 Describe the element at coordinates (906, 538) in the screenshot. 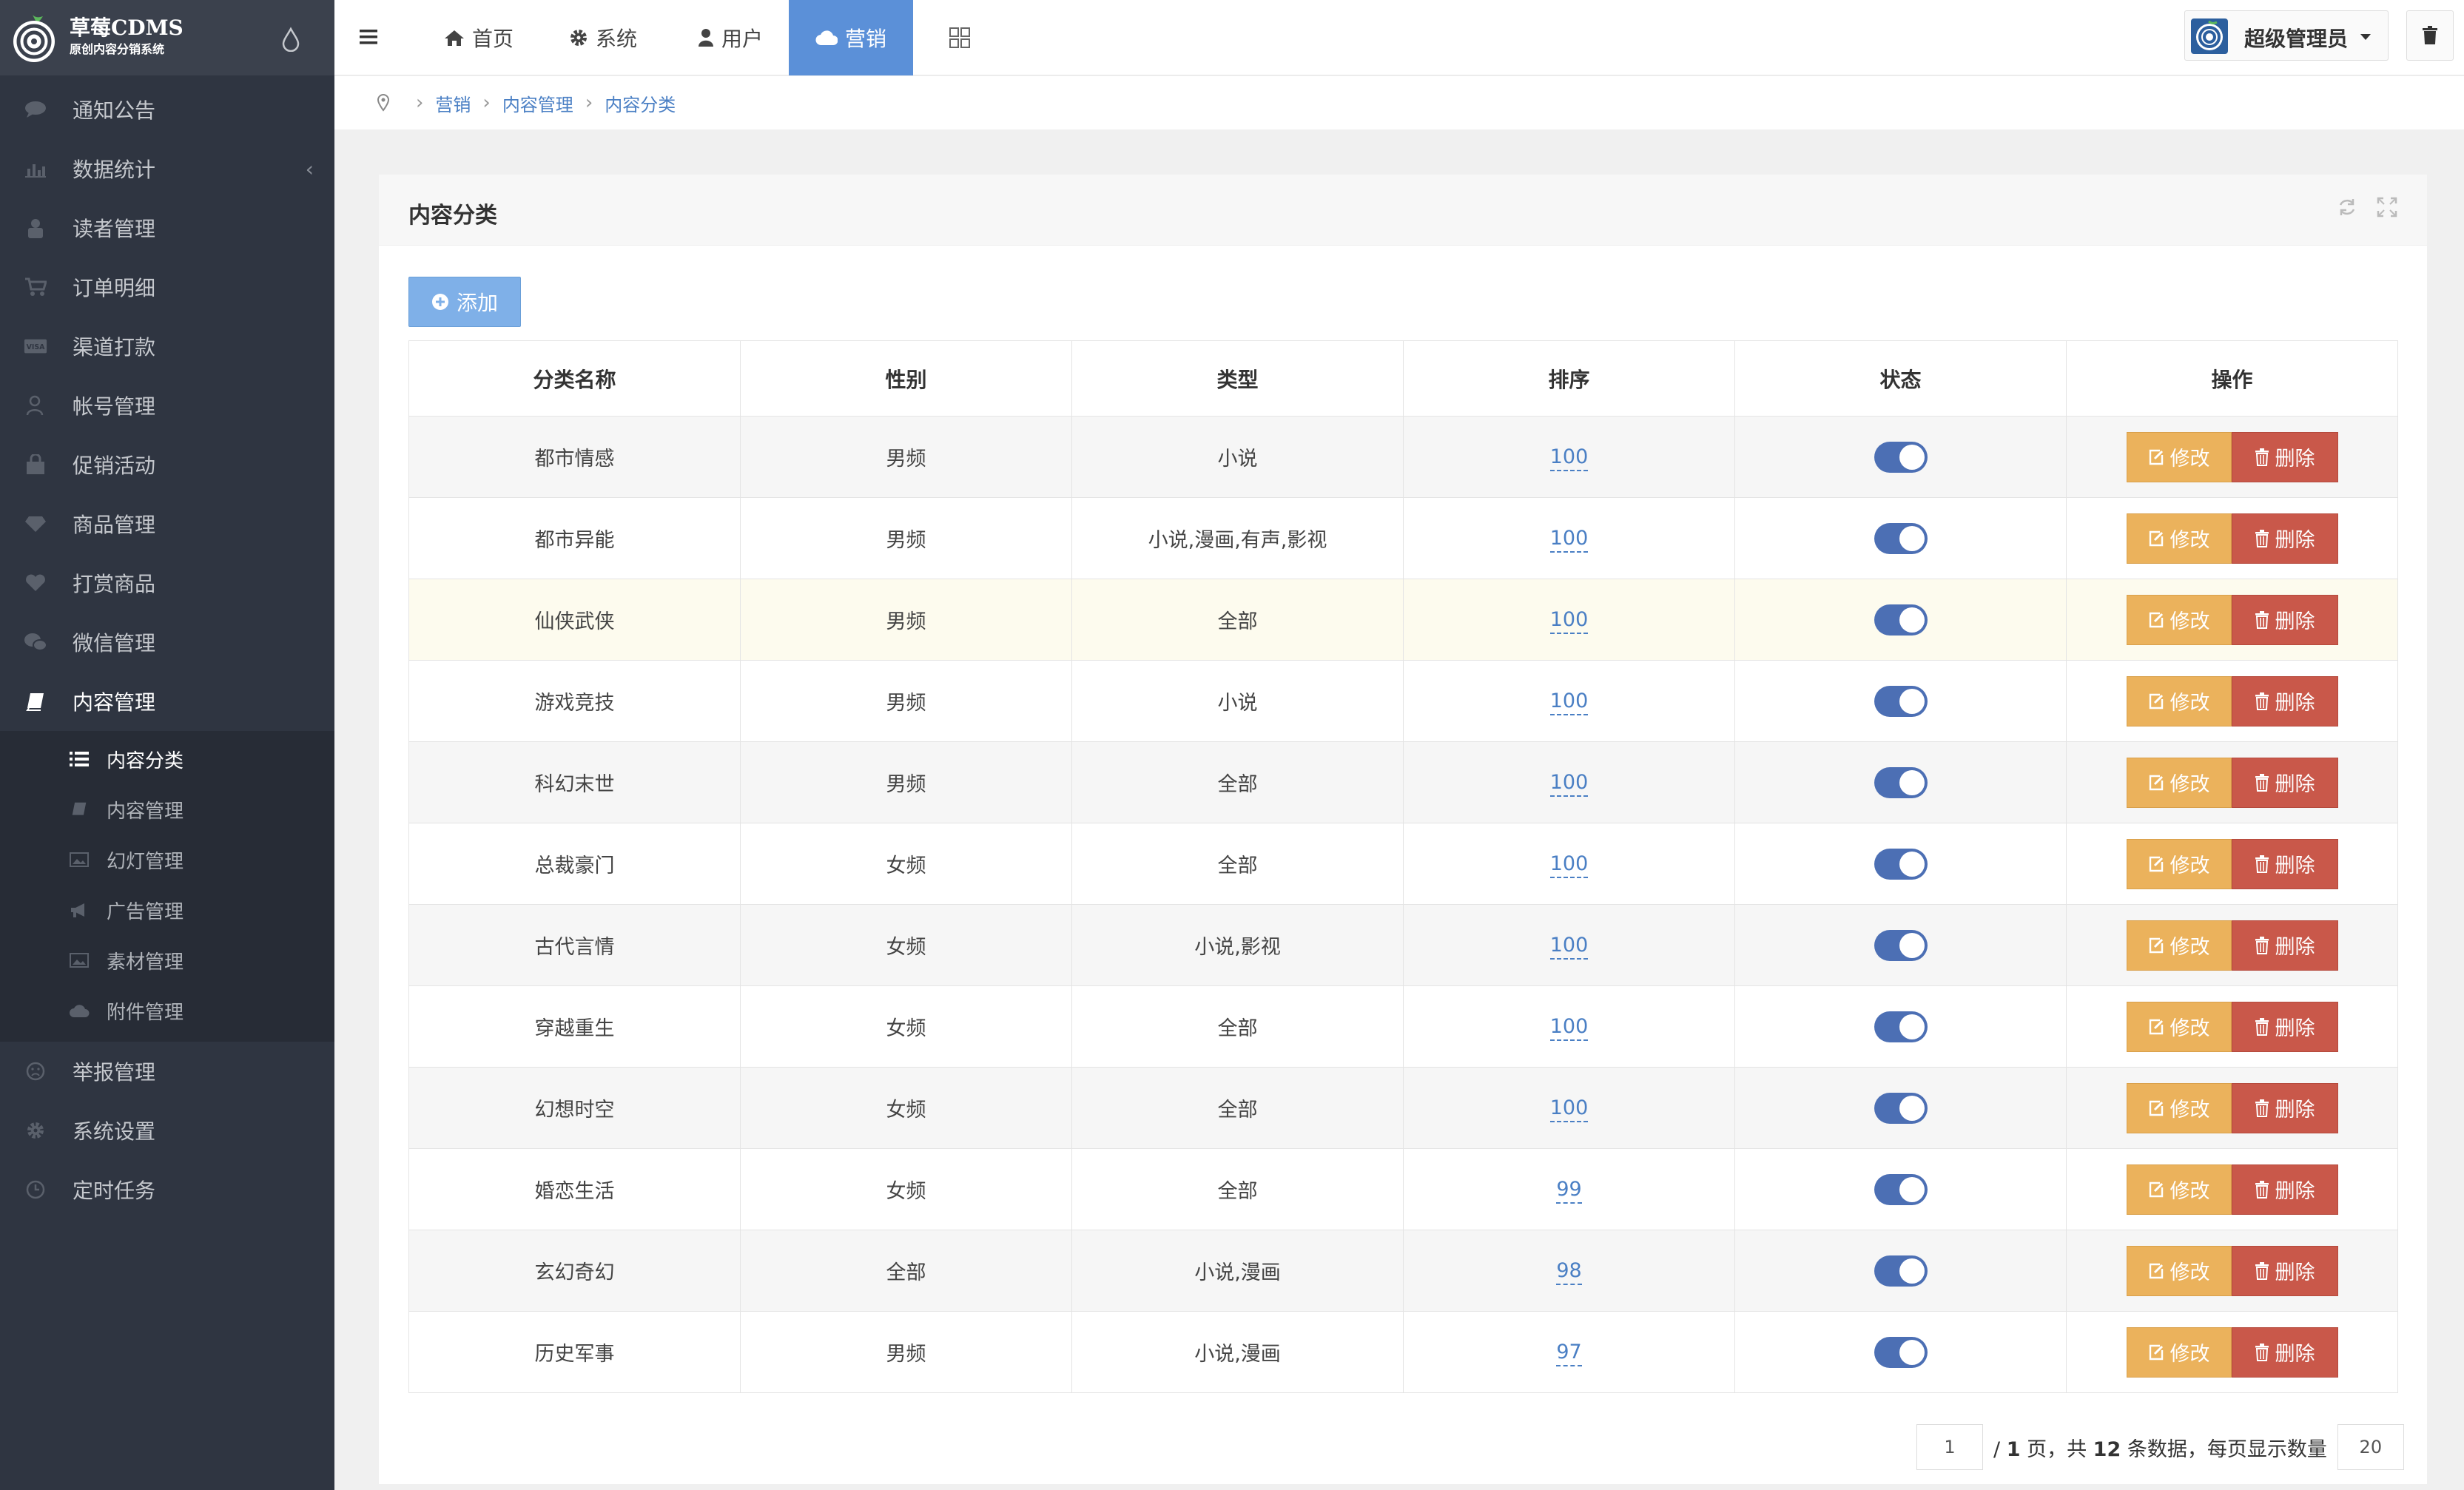

I see `cell-gender: 男频` at that location.